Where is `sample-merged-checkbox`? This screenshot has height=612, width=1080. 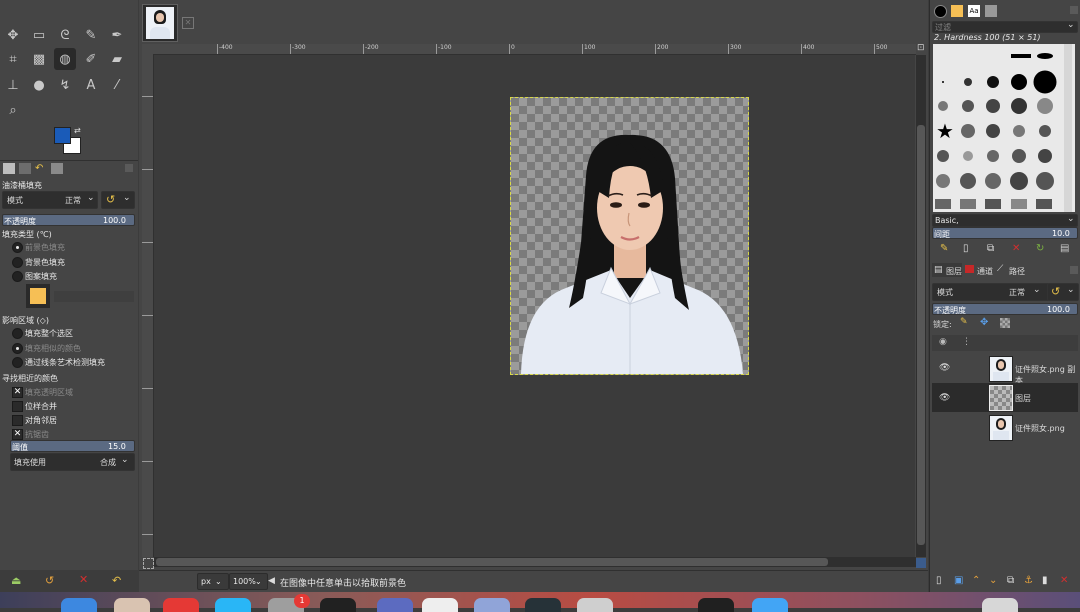 sample-merged-checkbox is located at coordinates (17, 406).